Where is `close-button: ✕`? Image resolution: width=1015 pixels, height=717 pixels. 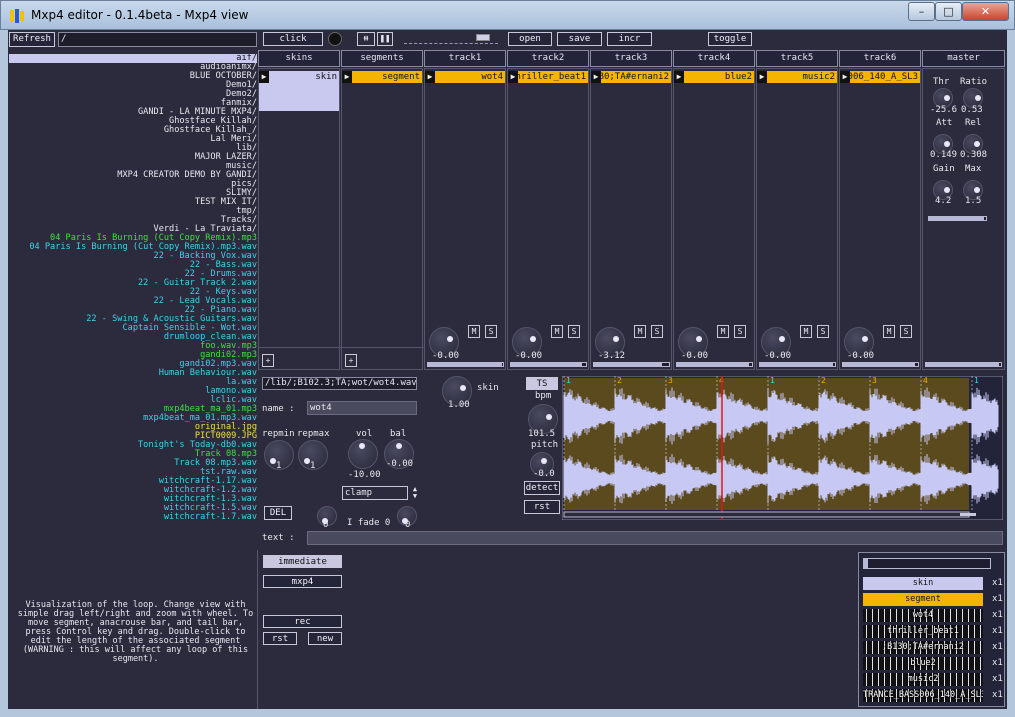 close-button: ✕ is located at coordinates (985, 11).